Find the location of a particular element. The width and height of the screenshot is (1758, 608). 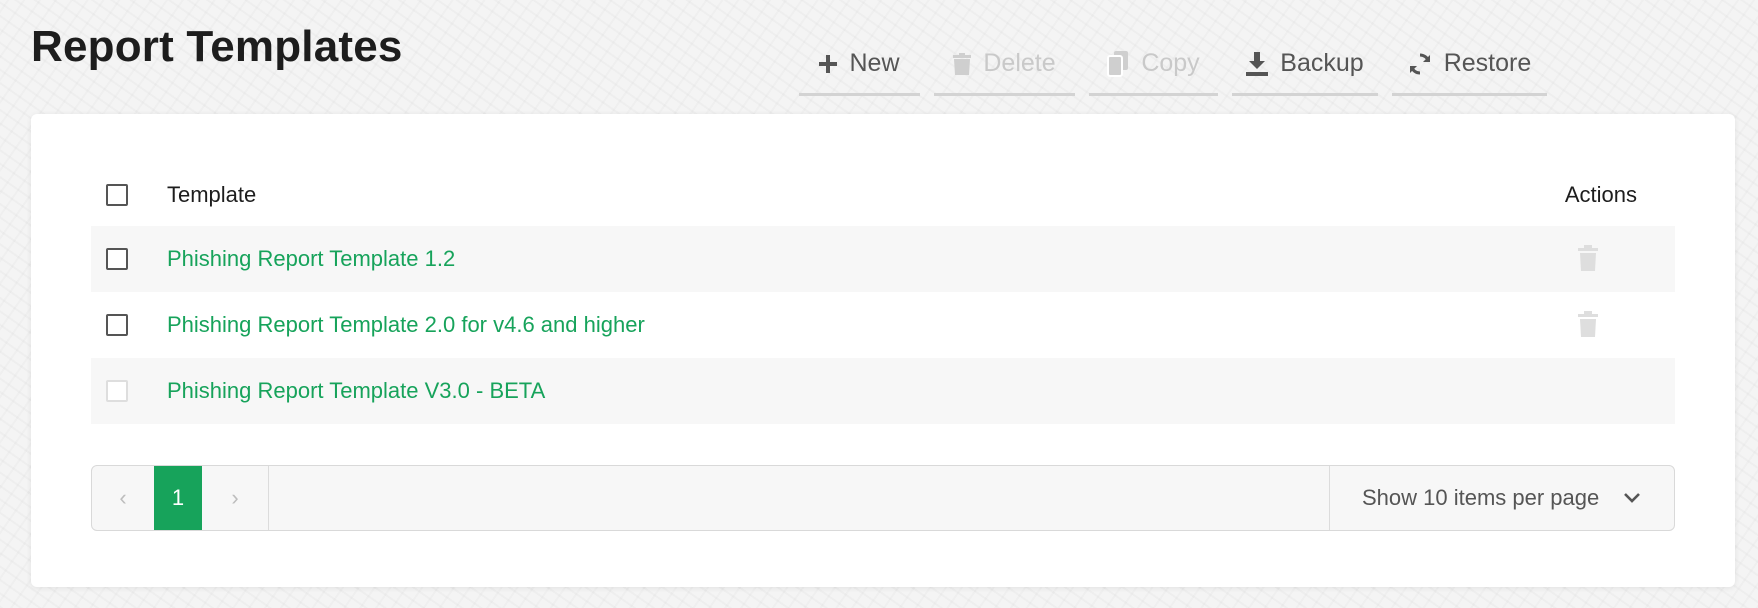

table-row: Phishing Report Template 1.2 is located at coordinates (883, 259).